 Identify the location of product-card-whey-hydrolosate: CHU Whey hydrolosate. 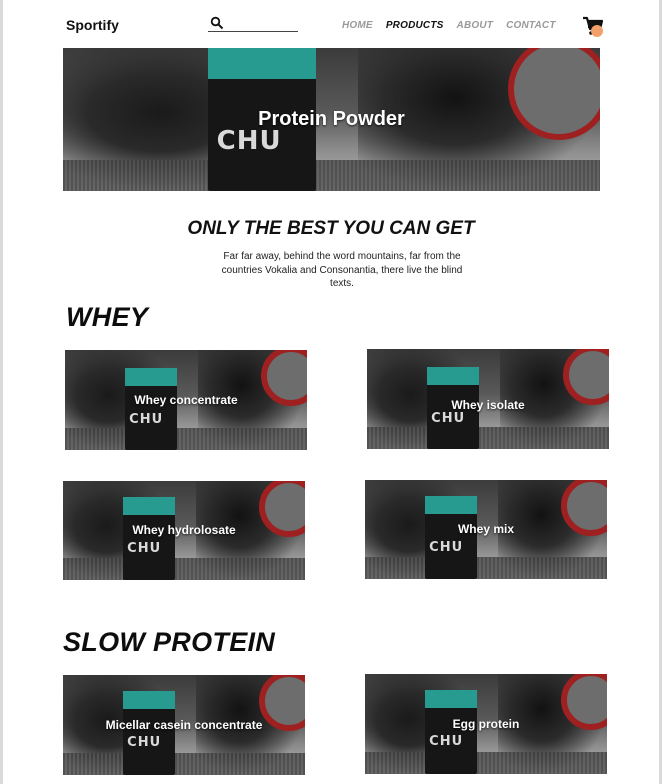
(184, 530).